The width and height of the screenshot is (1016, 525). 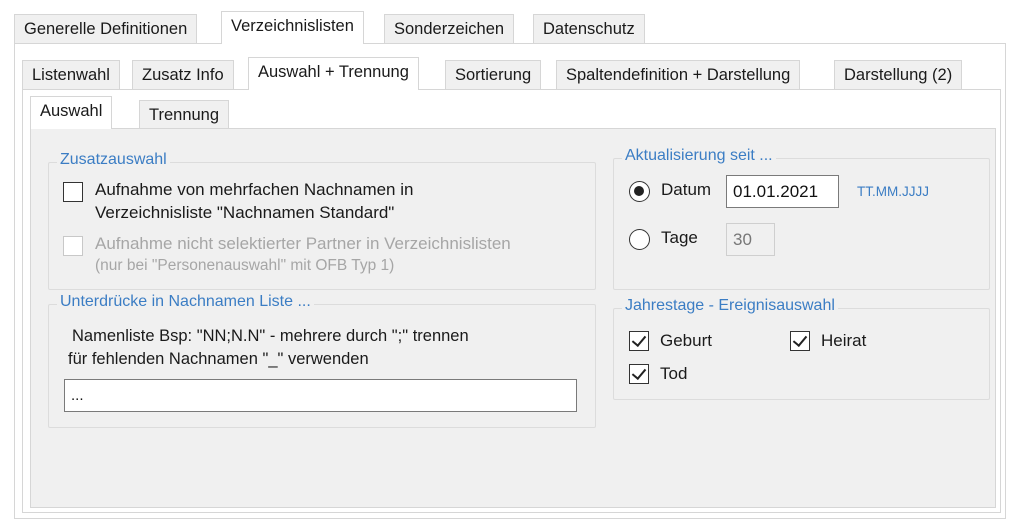 What do you see at coordinates (686, 189) in the screenshot?
I see `datum-label: Datum` at bounding box center [686, 189].